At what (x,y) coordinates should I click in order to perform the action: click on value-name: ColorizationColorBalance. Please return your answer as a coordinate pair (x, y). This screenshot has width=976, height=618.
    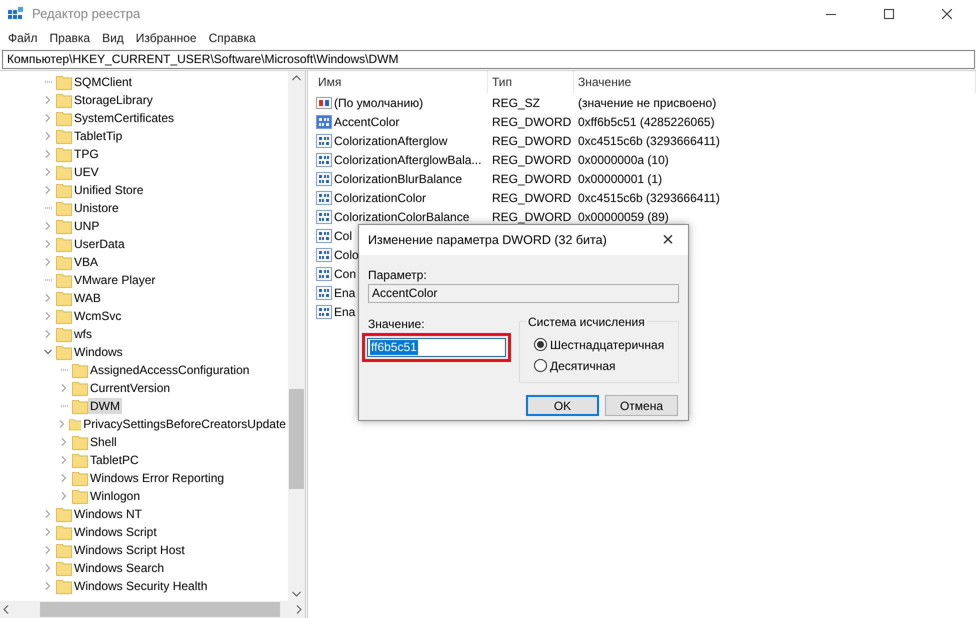
    Looking at the image, I should click on (402, 217).